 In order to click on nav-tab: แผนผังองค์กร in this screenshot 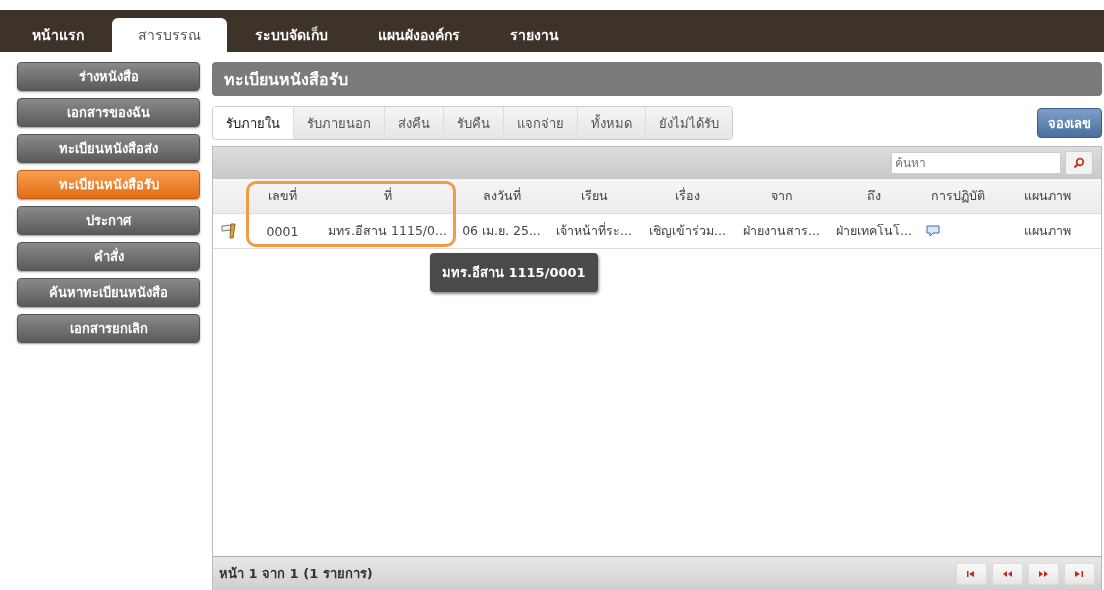, I will do `click(419, 35)`.